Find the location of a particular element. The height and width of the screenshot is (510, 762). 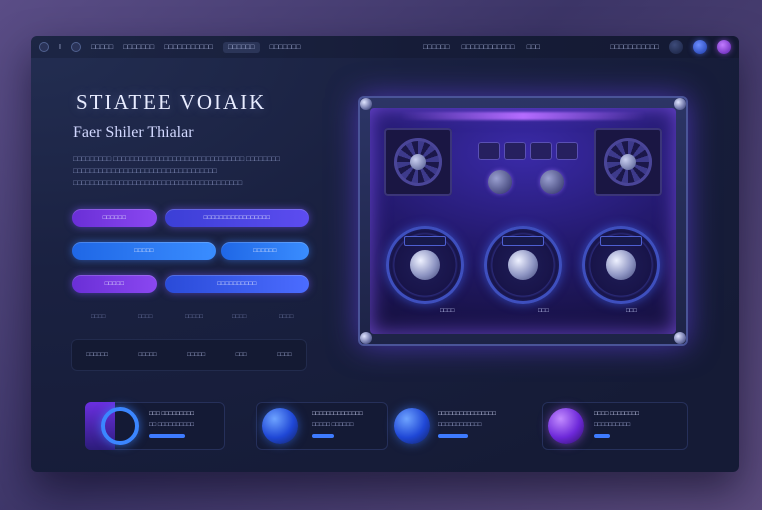

gauge-right is located at coordinates (621, 265).